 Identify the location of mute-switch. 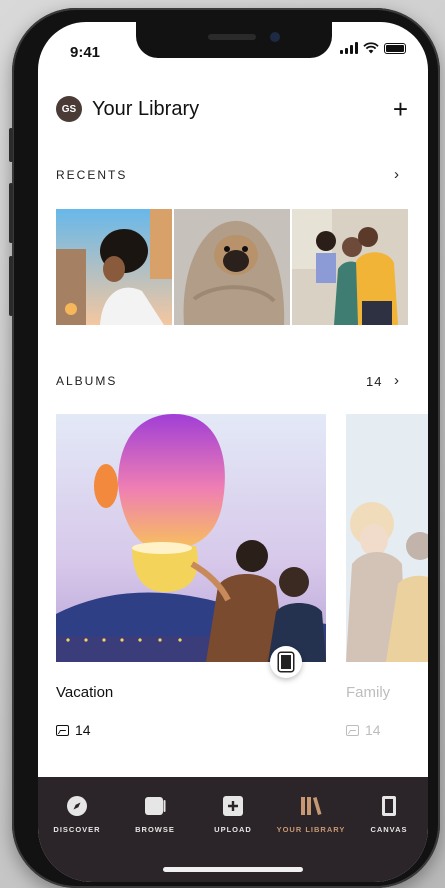
(11, 145).